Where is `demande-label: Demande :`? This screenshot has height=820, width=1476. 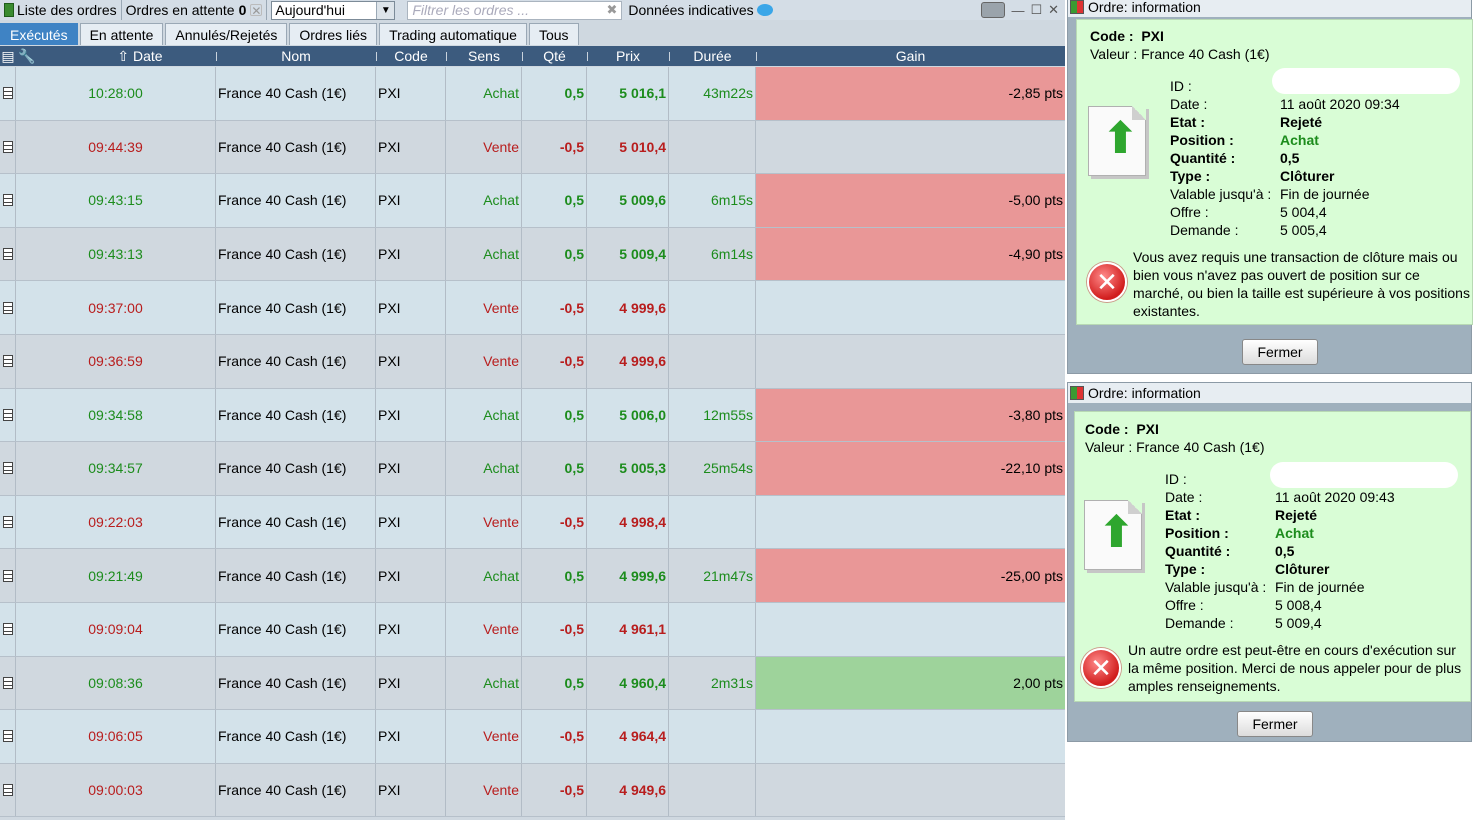
demande-label: Demande : is located at coordinates (1204, 230).